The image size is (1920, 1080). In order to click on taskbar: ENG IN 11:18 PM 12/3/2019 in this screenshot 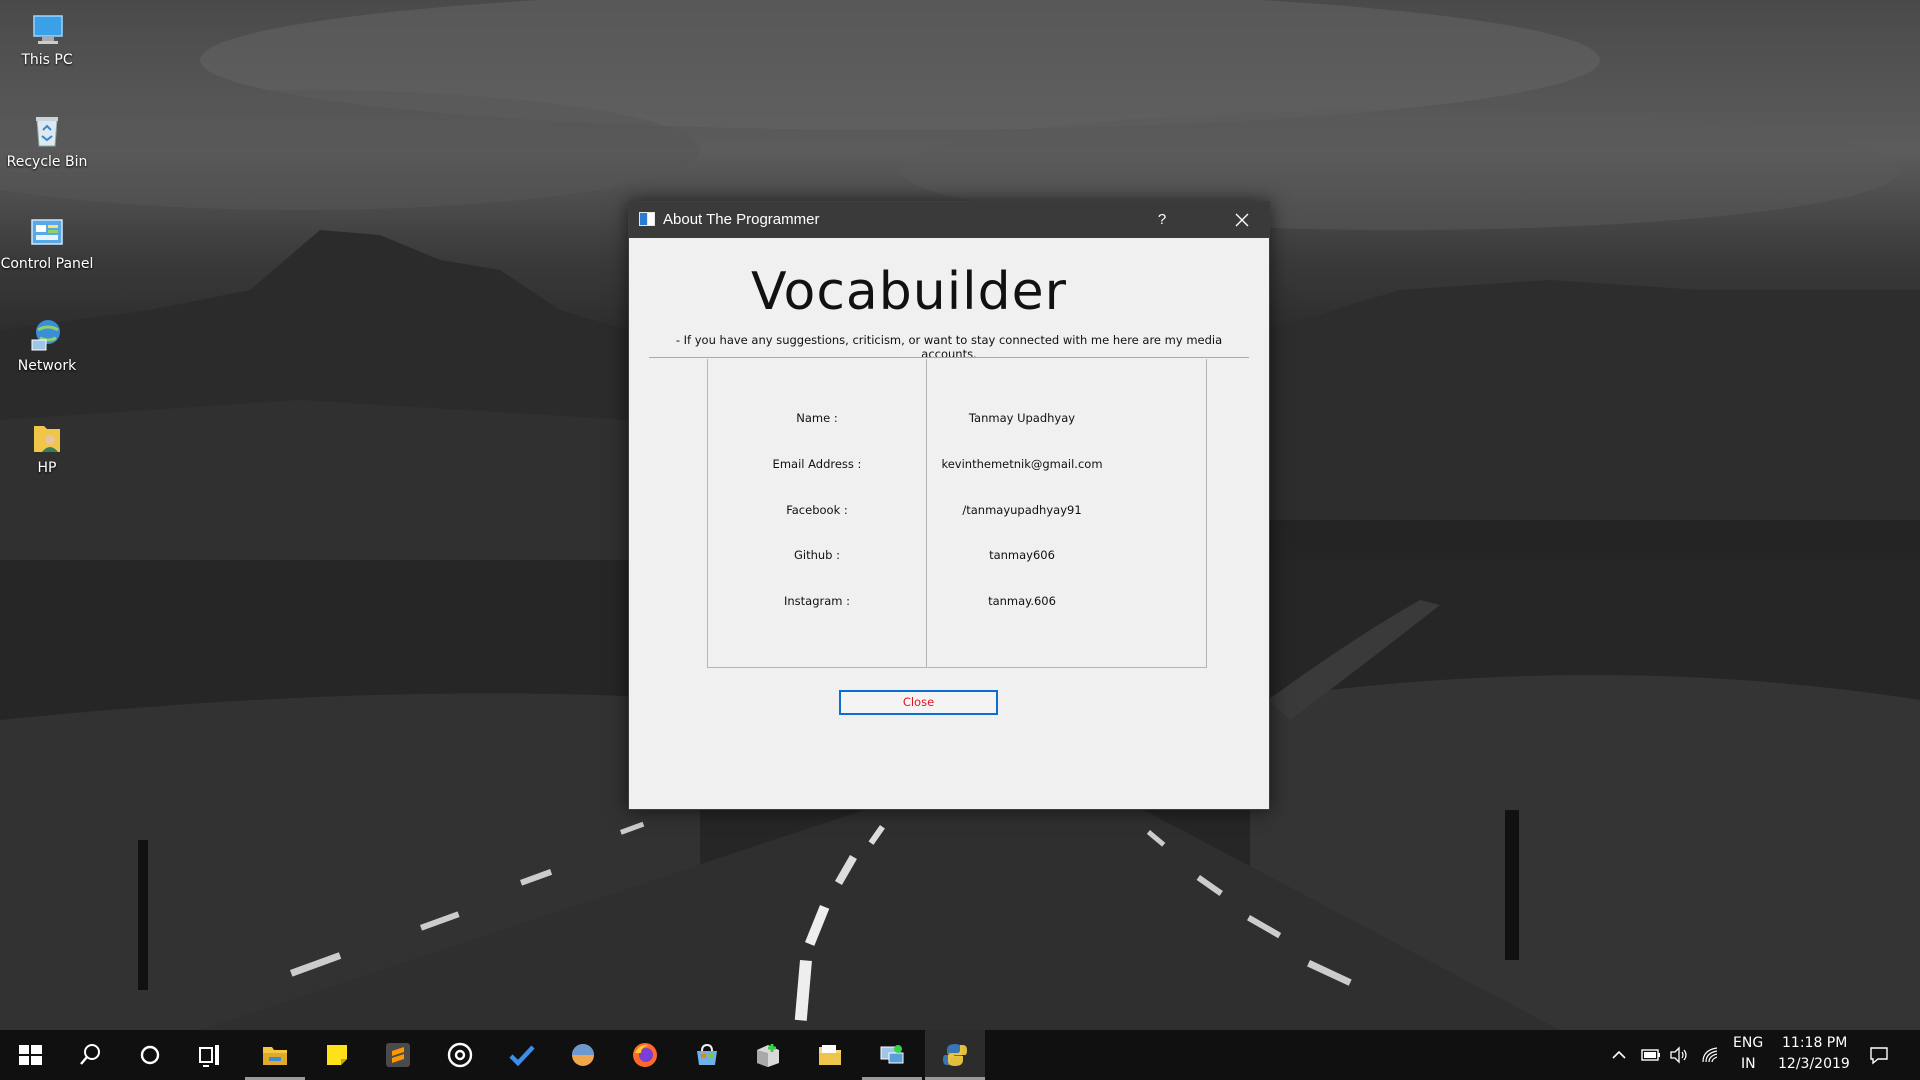, I will do `click(960, 1055)`.